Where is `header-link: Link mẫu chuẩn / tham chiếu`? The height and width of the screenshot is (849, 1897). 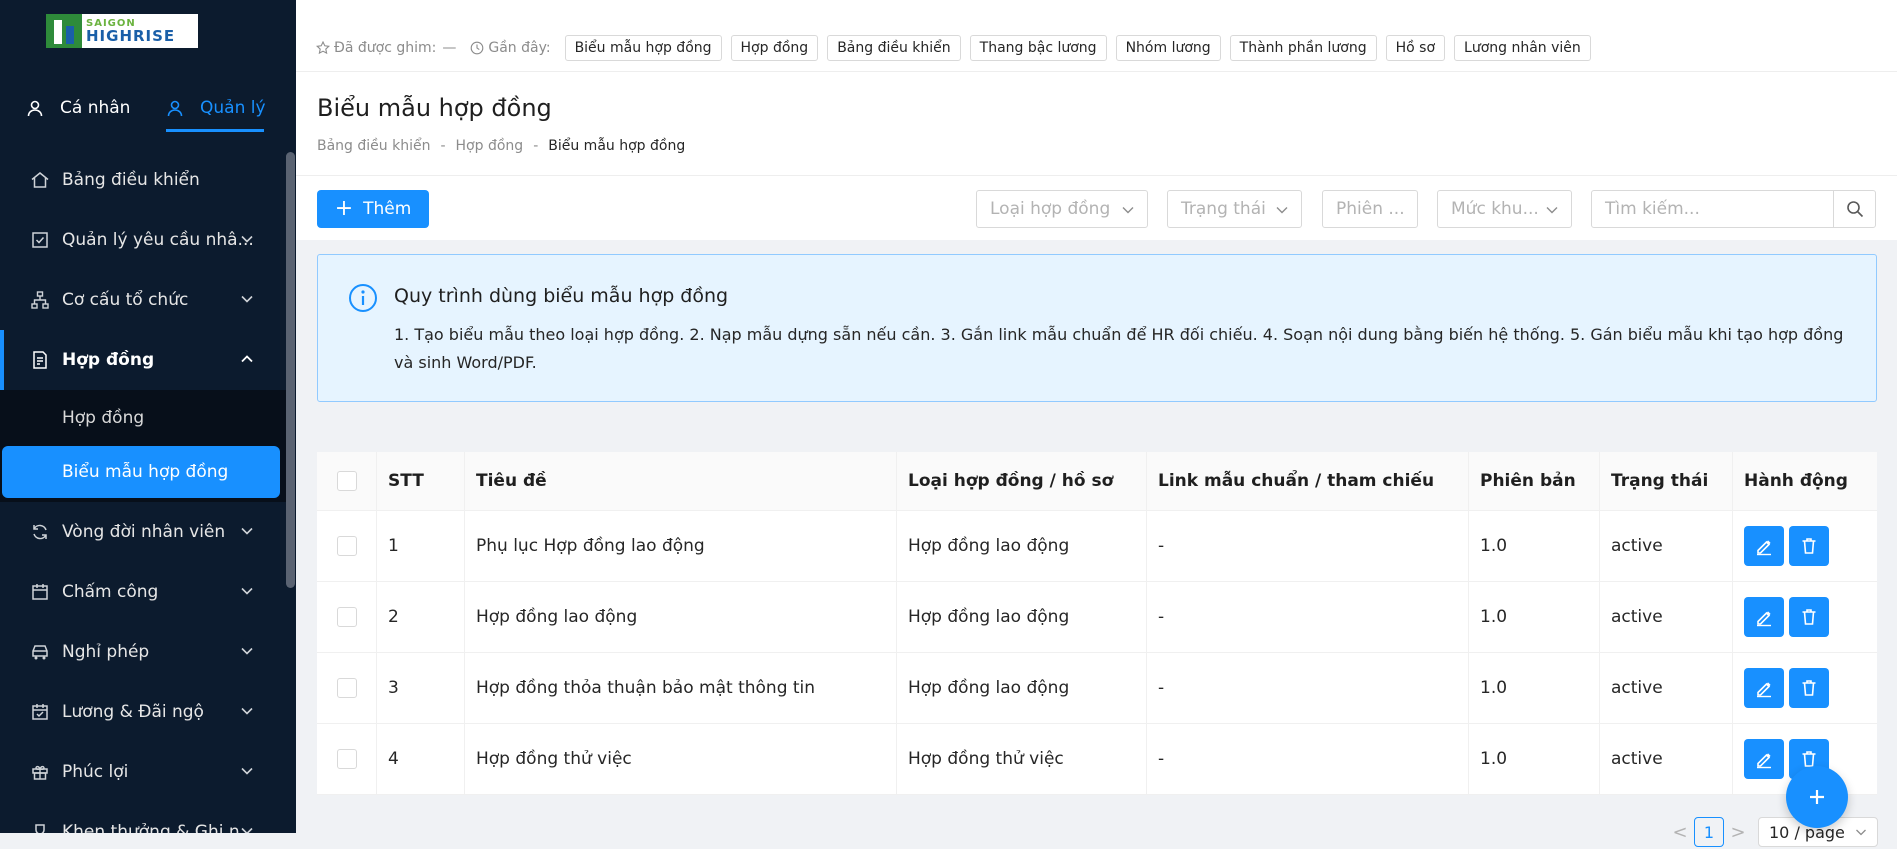
header-link: Link mẫu chuẩn / tham chiếu is located at coordinates (1308, 481).